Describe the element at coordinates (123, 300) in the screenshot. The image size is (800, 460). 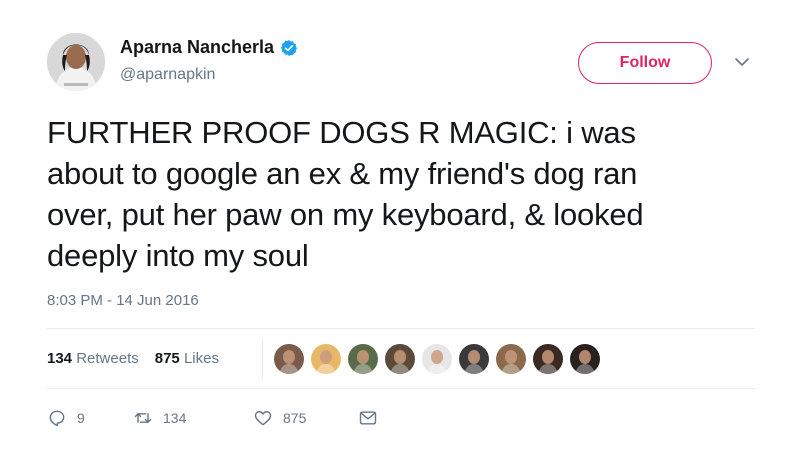
I see `tweet-timestamp: 8:03 PM - 14 Jun 2016` at that location.